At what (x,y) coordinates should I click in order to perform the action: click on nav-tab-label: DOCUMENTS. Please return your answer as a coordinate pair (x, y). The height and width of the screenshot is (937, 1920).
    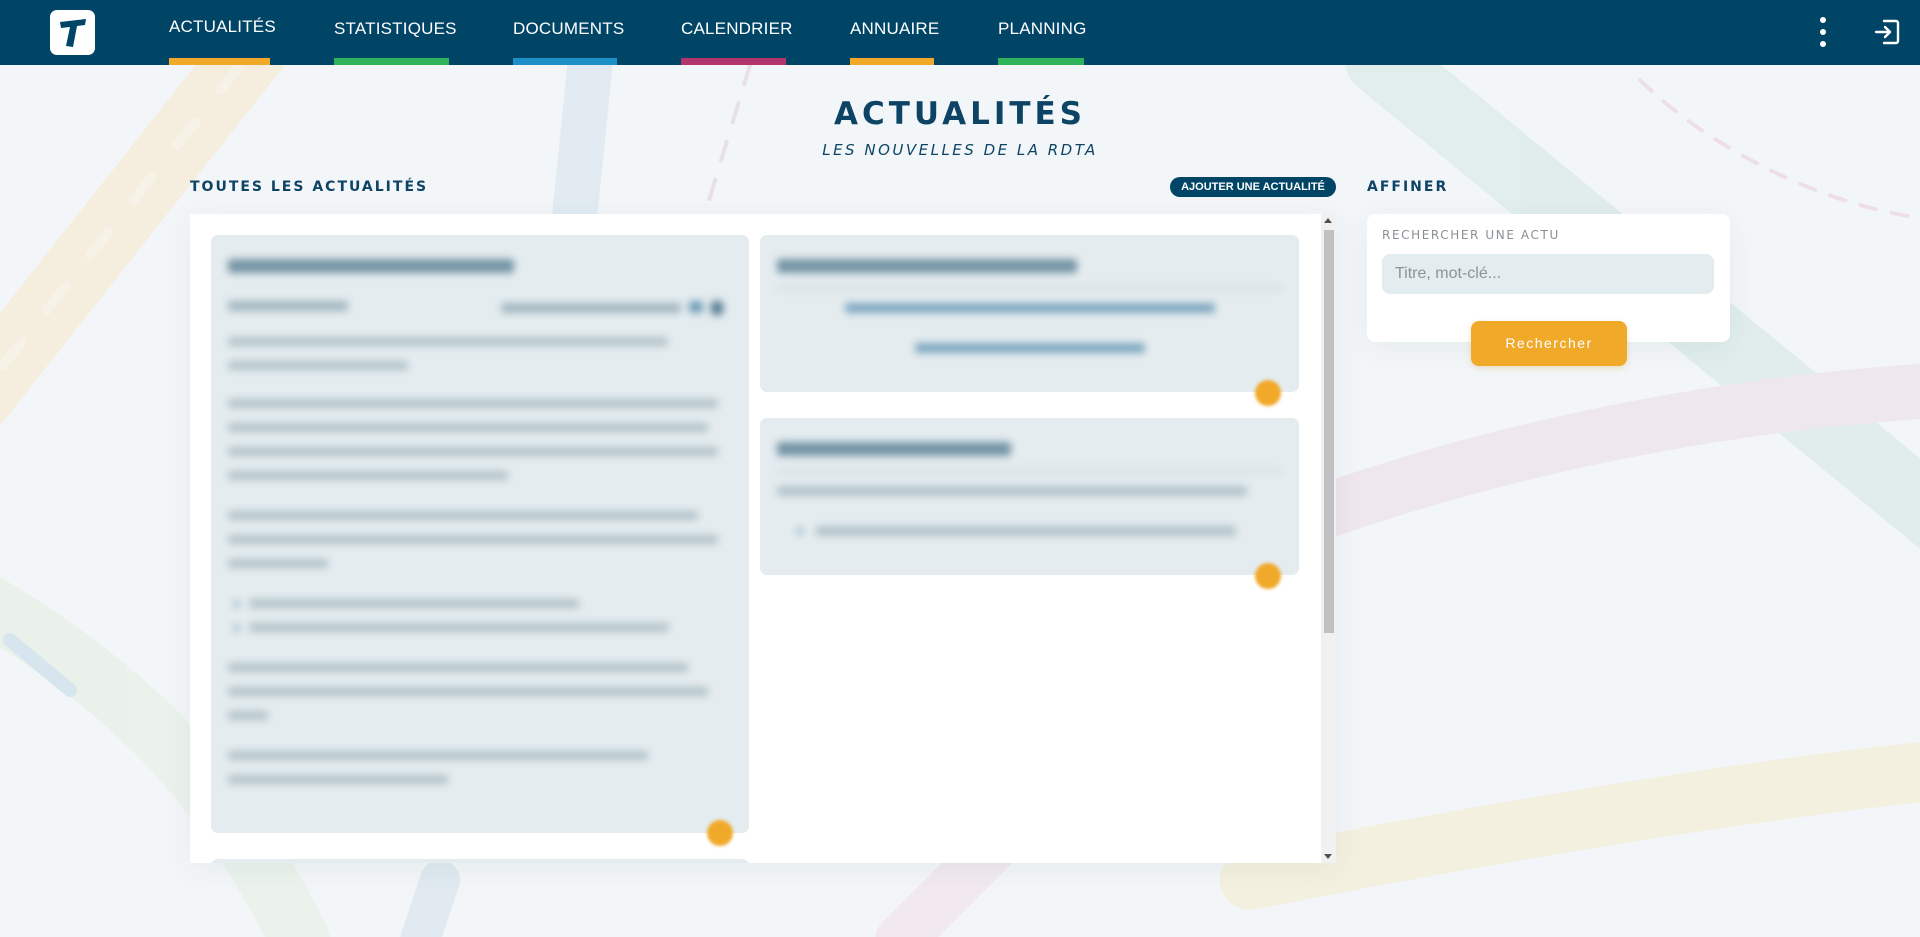
    Looking at the image, I should click on (569, 28).